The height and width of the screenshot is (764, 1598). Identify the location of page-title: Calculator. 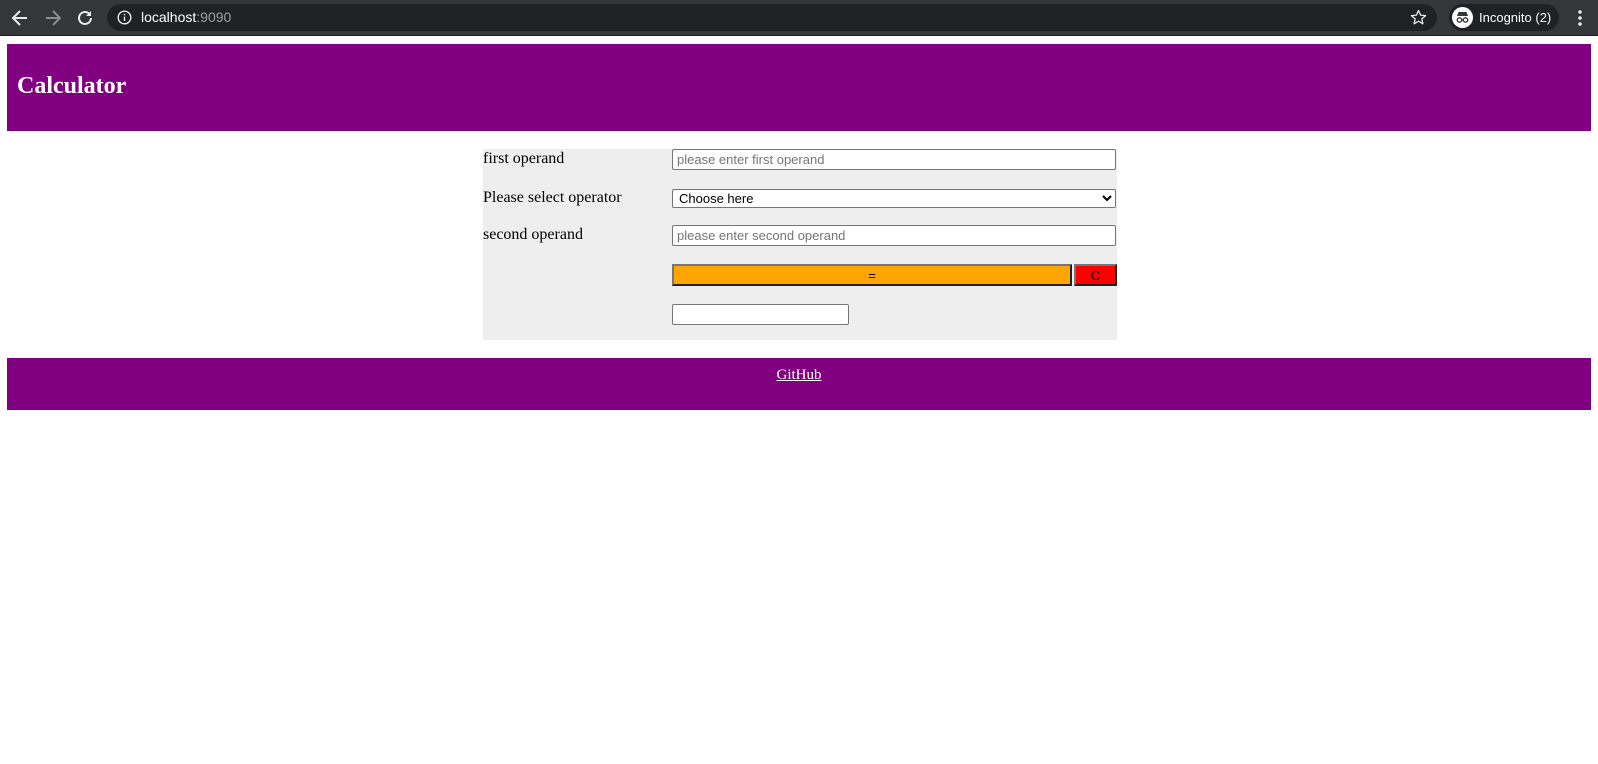
(72, 86).